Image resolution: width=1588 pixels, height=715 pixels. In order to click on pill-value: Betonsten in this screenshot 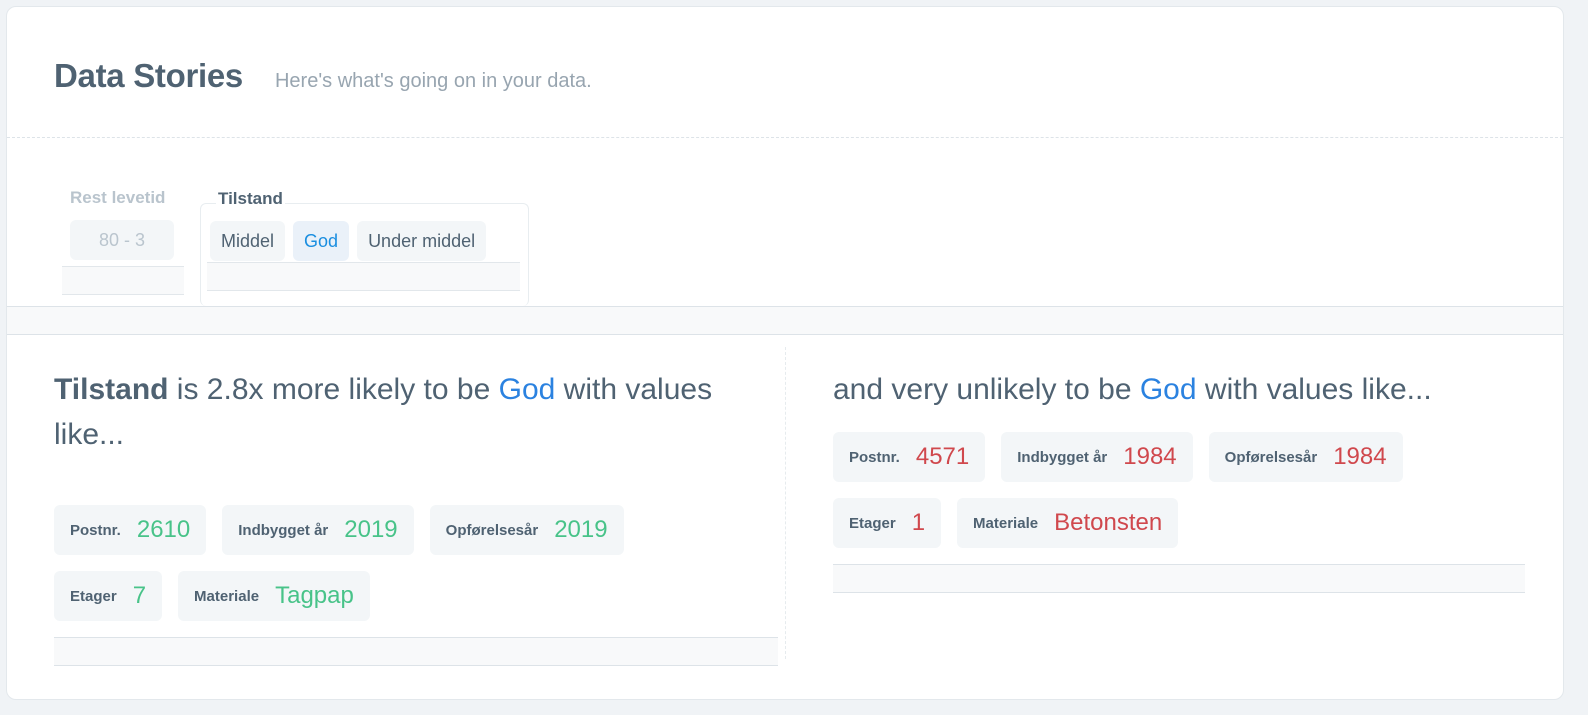, I will do `click(1108, 522)`.